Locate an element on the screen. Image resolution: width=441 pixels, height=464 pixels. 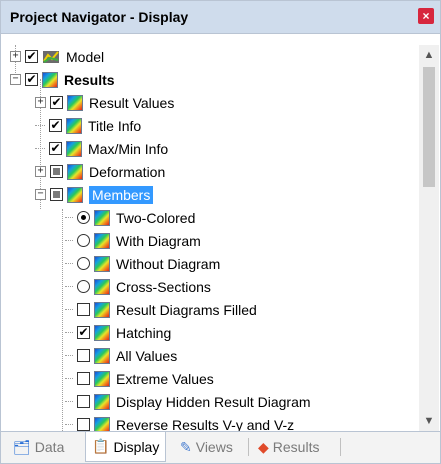
tab-display: 📋 Display is located at coordinates (126, 447).